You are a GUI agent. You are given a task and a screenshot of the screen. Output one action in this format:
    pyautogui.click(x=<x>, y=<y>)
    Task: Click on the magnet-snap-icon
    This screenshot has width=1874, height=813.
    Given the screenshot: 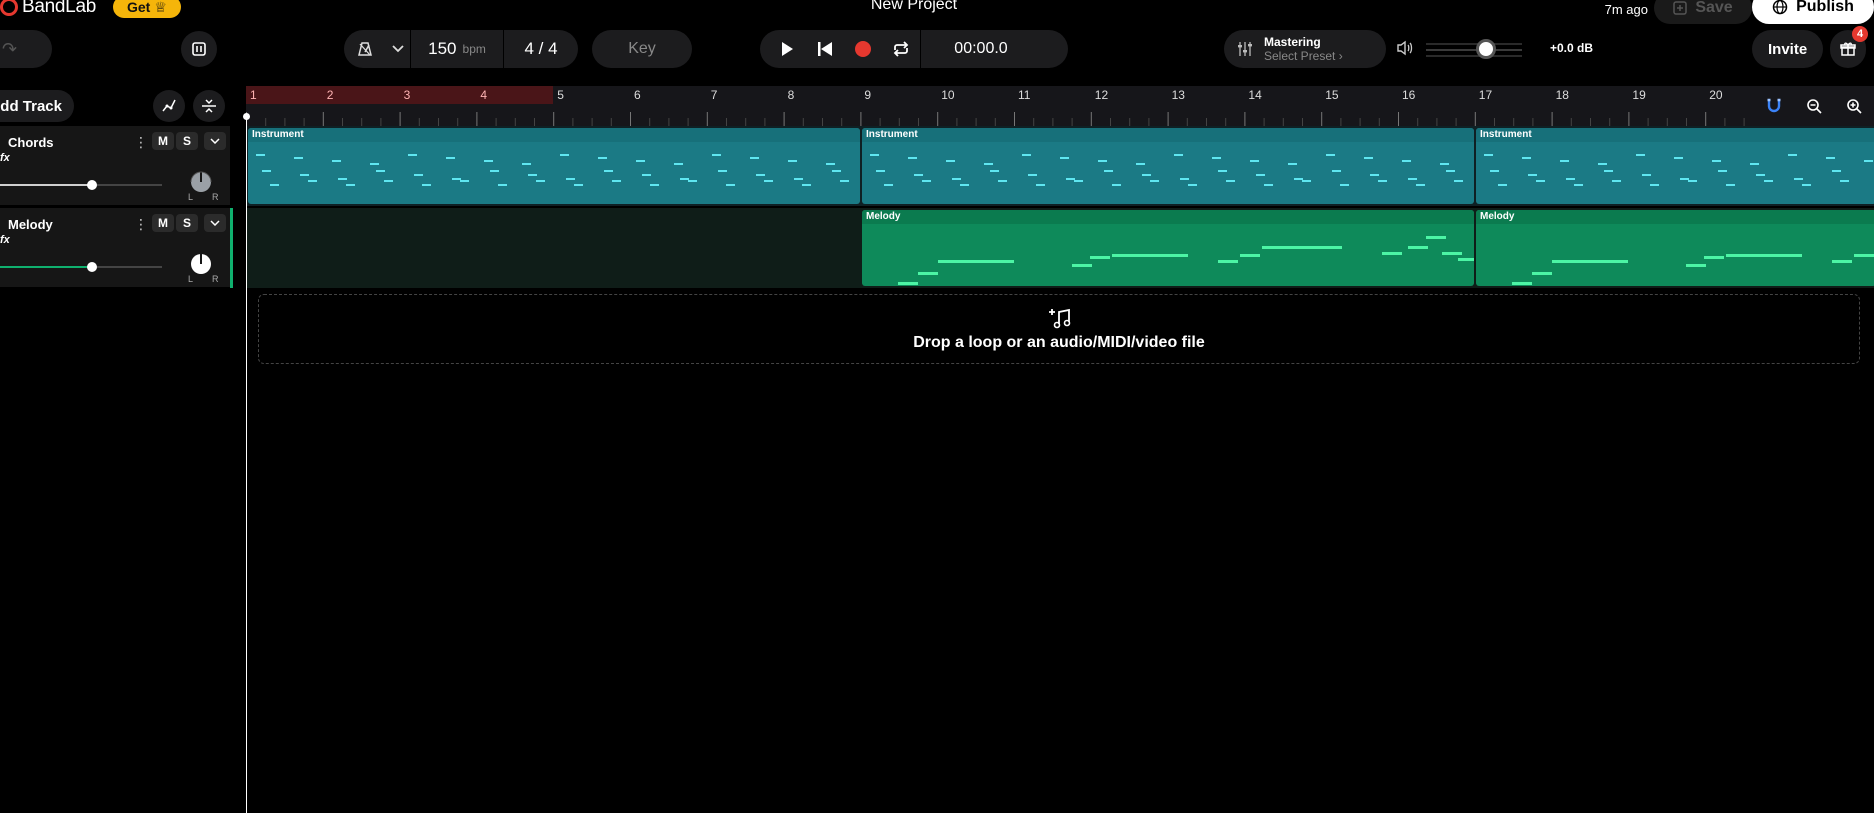 What is the action you would take?
    pyautogui.click(x=1774, y=106)
    